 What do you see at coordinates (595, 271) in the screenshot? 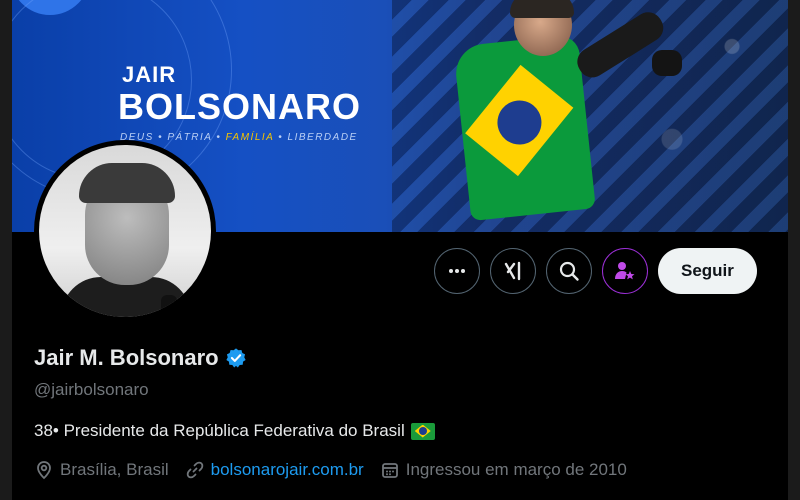
I see `profile-actions: Seguir` at bounding box center [595, 271].